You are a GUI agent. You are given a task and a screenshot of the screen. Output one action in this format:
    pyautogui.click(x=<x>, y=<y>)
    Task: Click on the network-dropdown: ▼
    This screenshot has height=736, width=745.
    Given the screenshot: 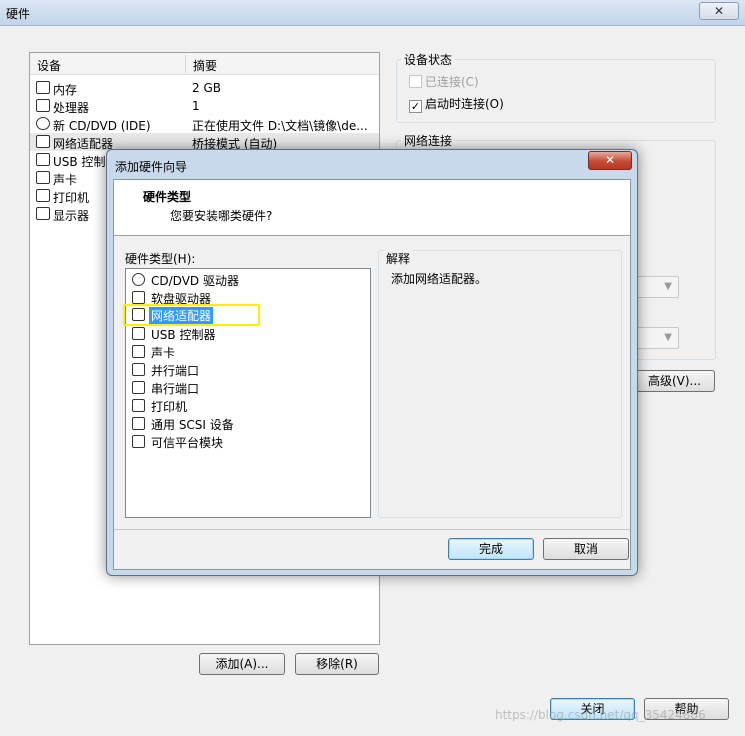 What is the action you would take?
    pyautogui.click(x=657, y=287)
    